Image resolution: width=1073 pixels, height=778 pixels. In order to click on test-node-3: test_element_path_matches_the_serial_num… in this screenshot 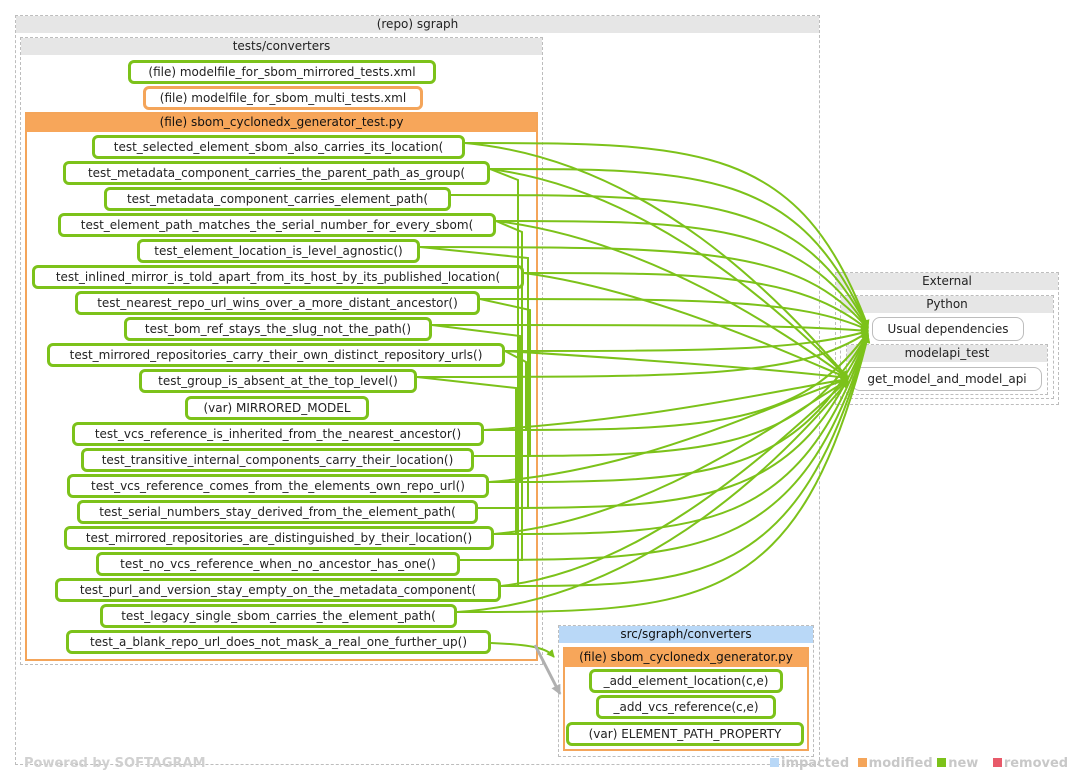, I will do `click(277, 225)`.